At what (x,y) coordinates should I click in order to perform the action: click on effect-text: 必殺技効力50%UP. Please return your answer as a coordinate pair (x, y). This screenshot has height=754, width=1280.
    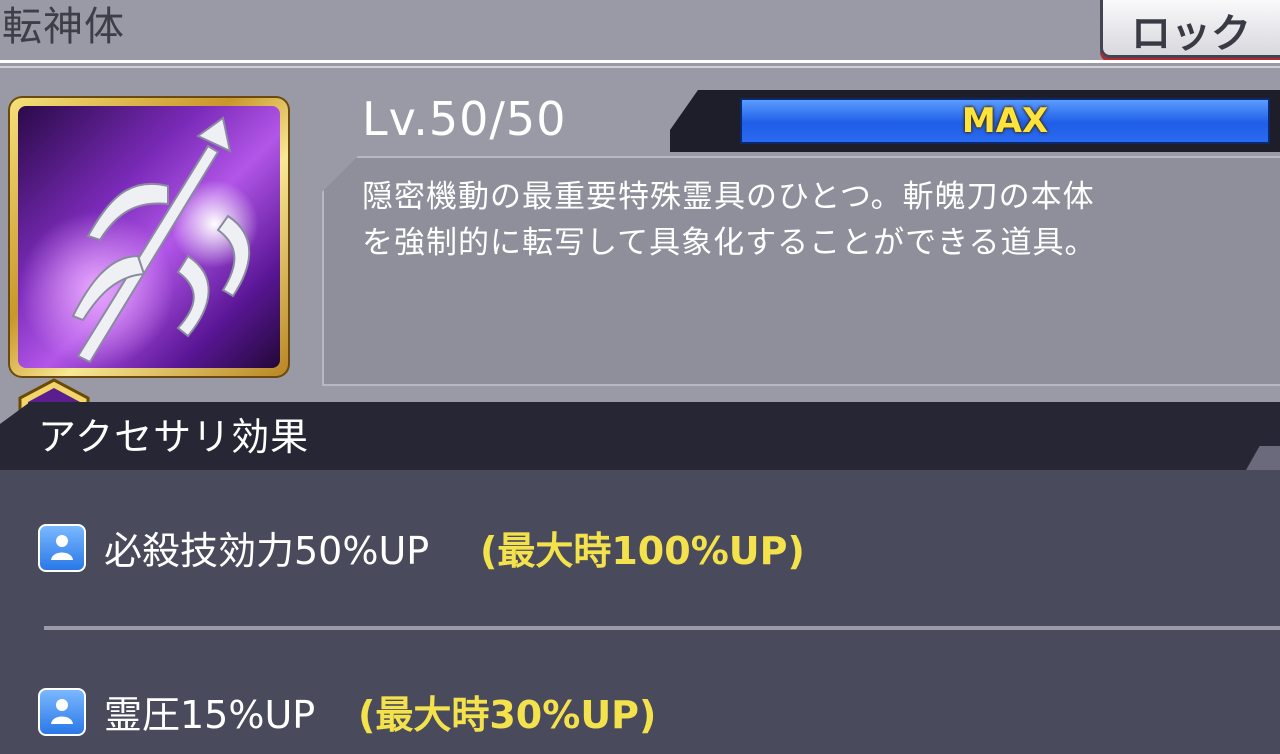
    Looking at the image, I should click on (267, 551).